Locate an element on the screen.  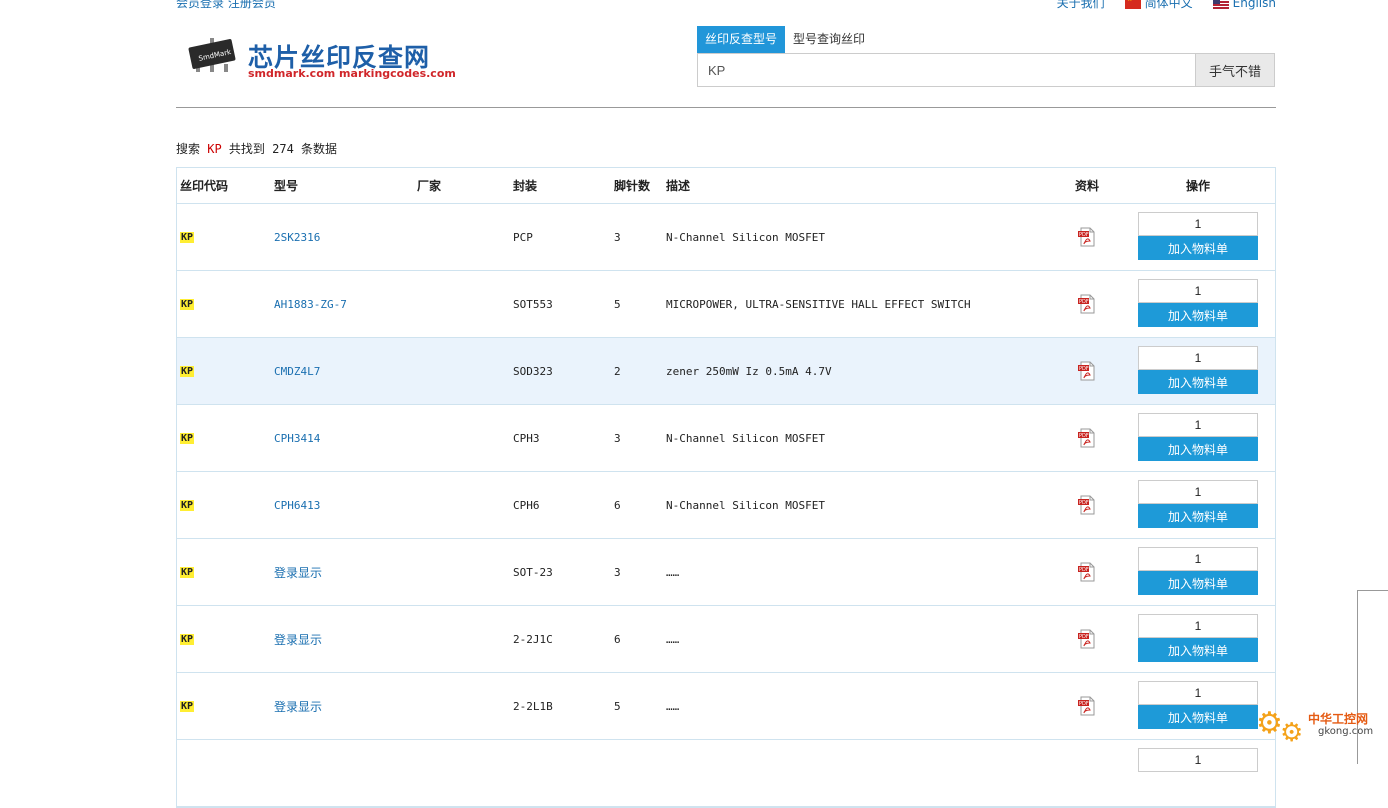
top-right-links: 关于我们 简体中文 English is located at coordinates (1166, 5).